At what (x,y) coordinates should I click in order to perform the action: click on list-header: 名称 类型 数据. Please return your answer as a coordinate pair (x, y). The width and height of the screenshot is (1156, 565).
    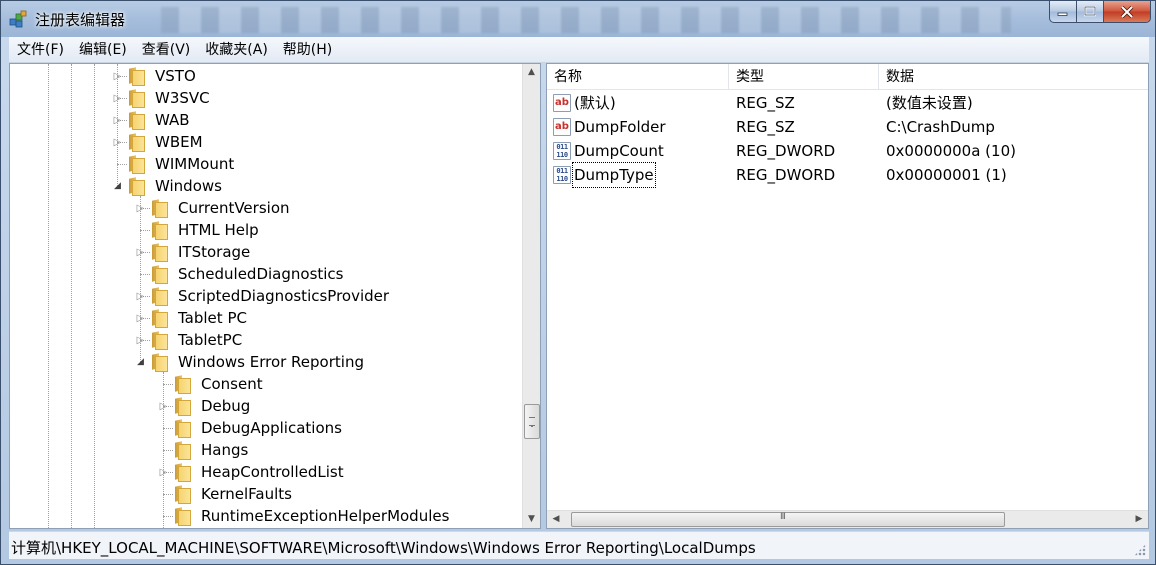
    Looking at the image, I should click on (847, 77).